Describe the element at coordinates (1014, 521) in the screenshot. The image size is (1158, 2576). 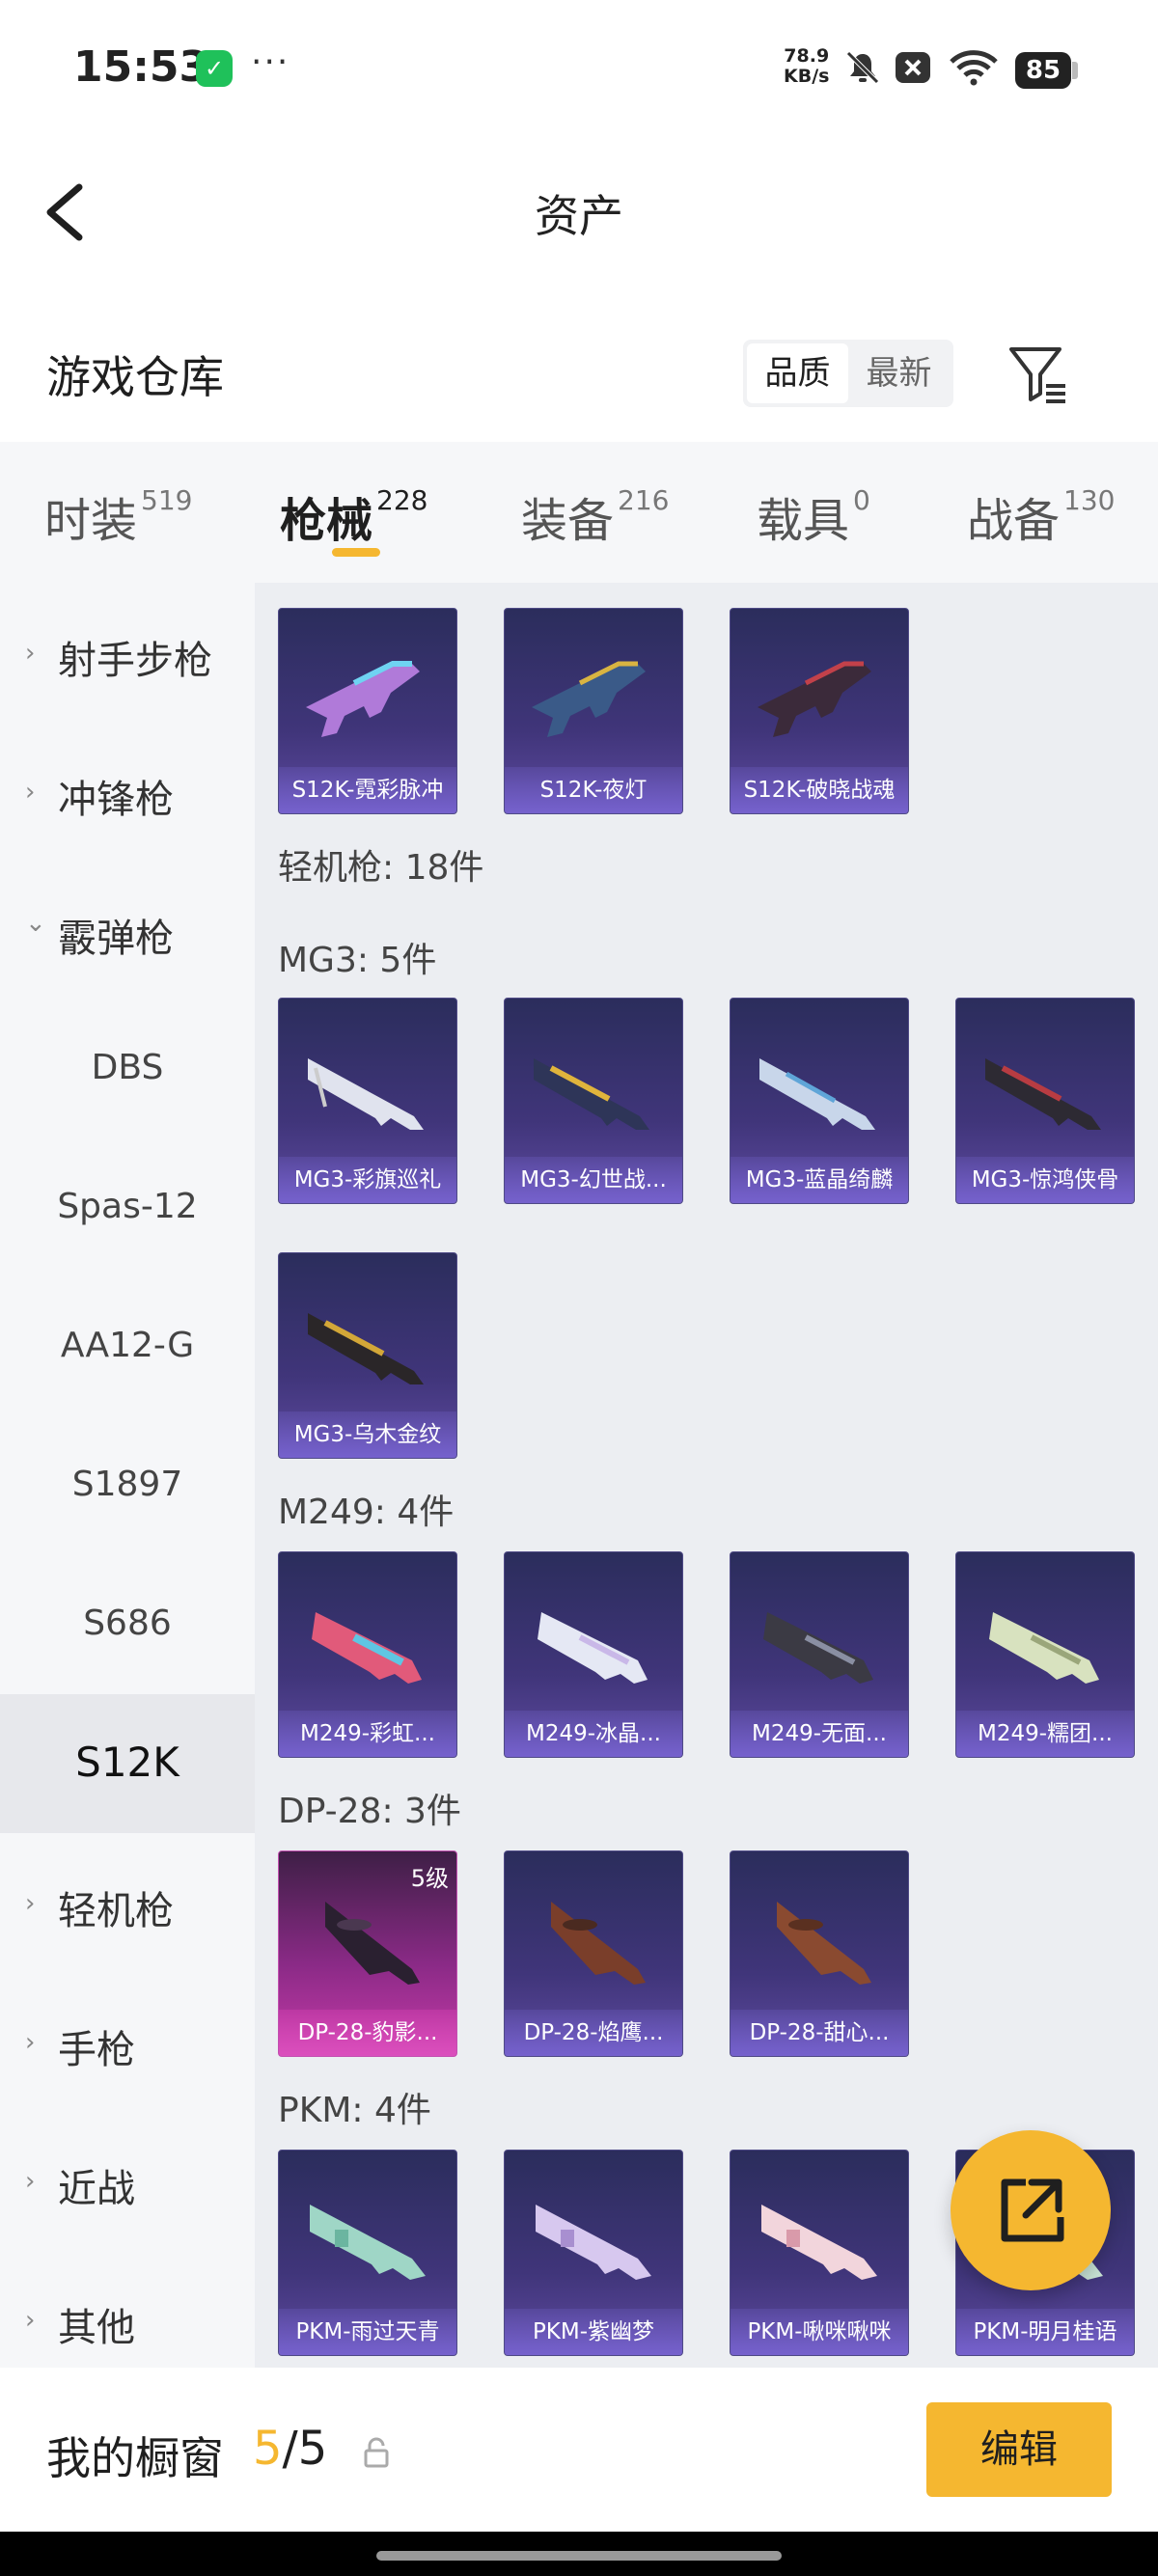
I see `tab-label: 战备` at that location.